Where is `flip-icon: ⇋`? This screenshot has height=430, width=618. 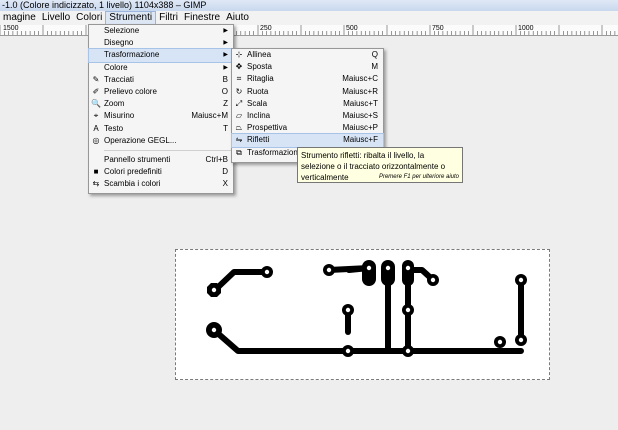 flip-icon: ⇋ is located at coordinates (239, 140).